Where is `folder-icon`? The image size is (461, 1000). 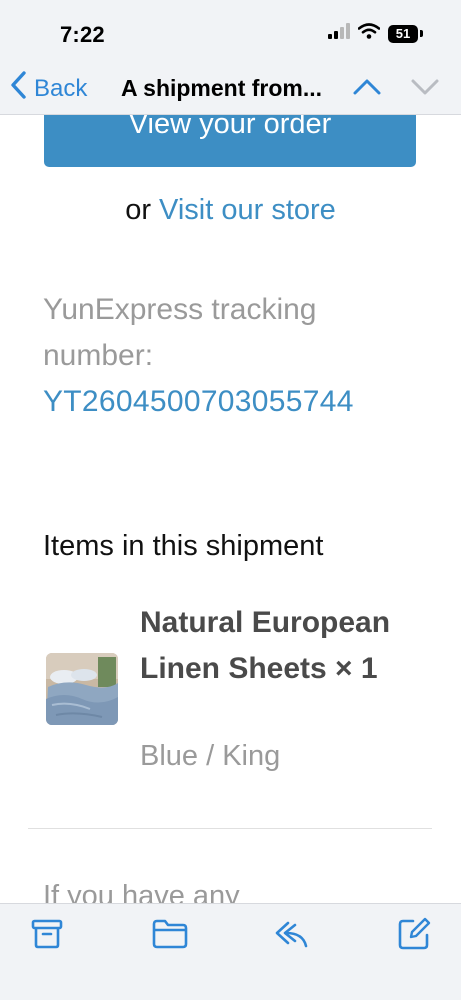
folder-icon is located at coordinates (170, 934).